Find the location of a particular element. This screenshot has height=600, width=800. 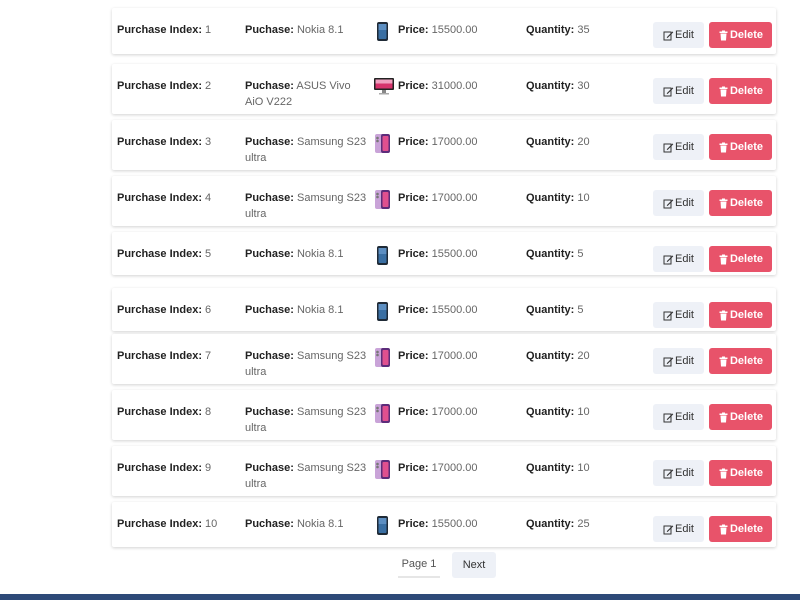

purchase-index-value: 2 is located at coordinates (208, 86).